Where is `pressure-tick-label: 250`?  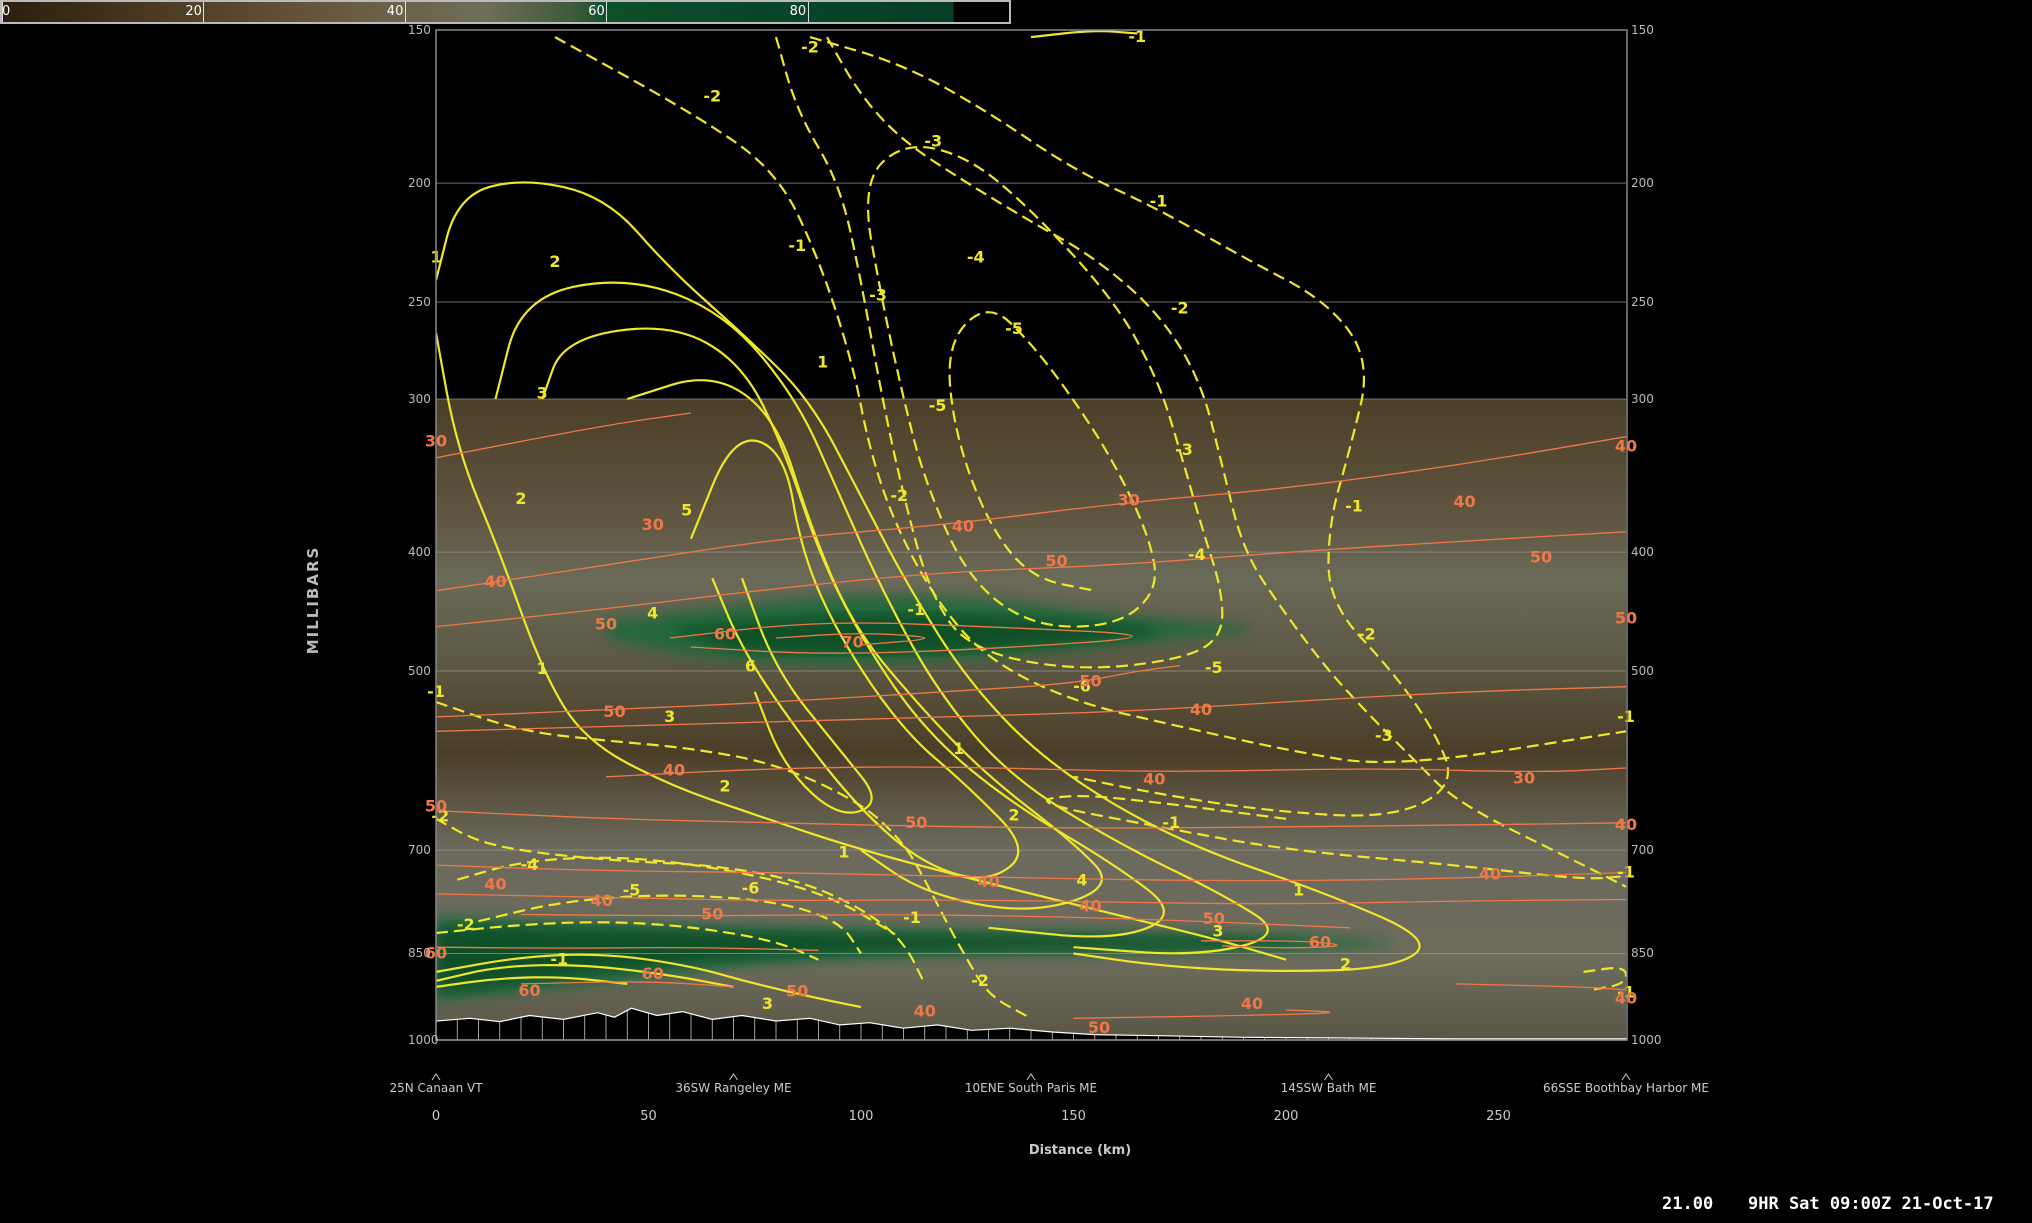 pressure-tick-label: 250 is located at coordinates (1642, 301).